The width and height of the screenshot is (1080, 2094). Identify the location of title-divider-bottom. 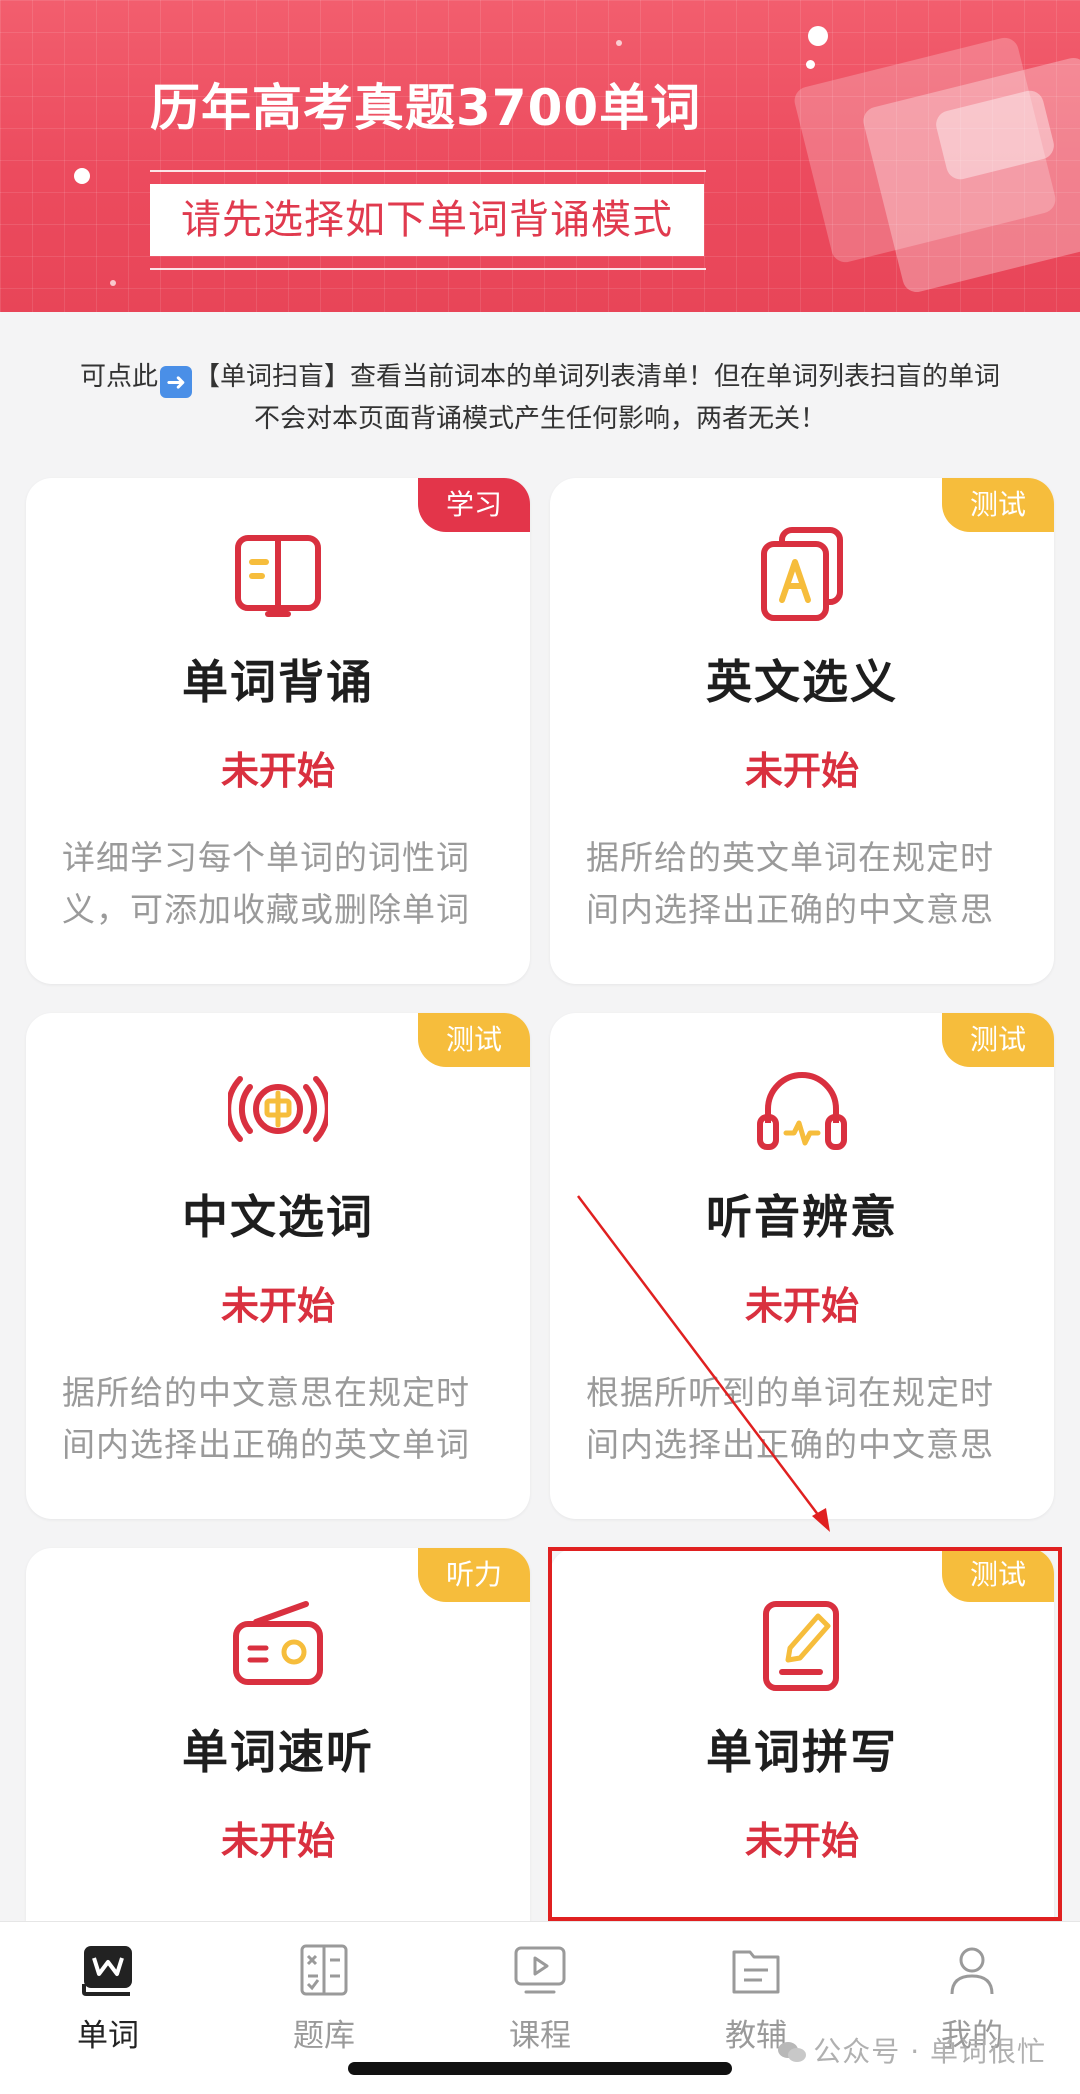
(428, 269).